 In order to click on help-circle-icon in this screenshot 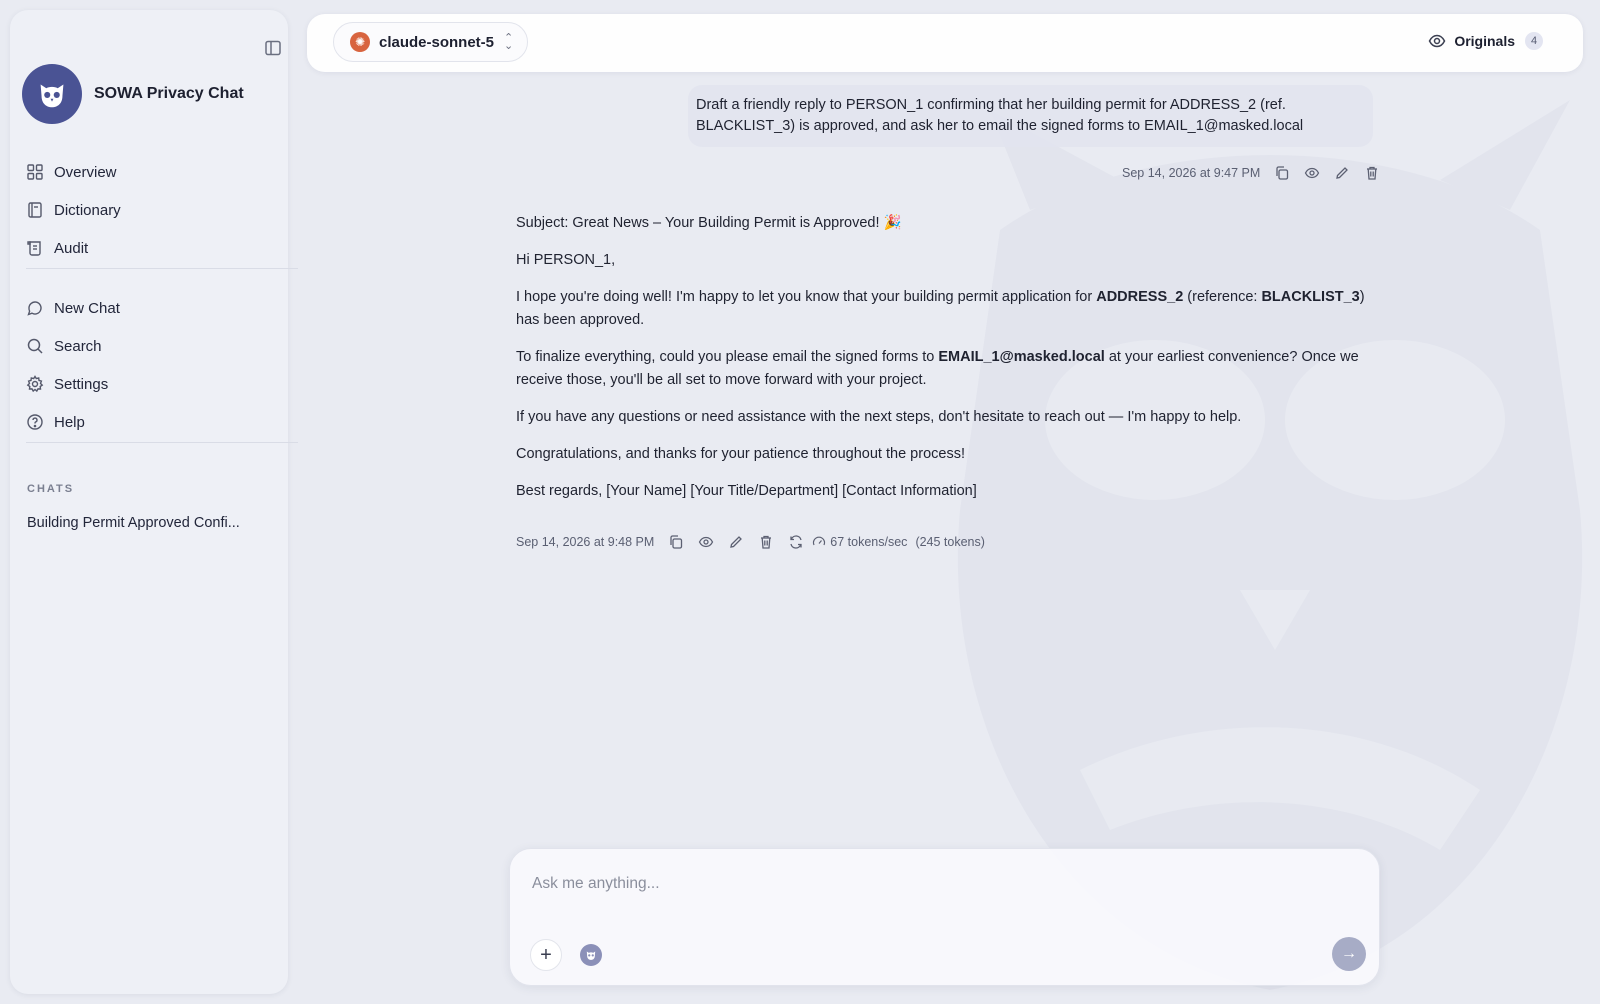, I will do `click(35, 422)`.